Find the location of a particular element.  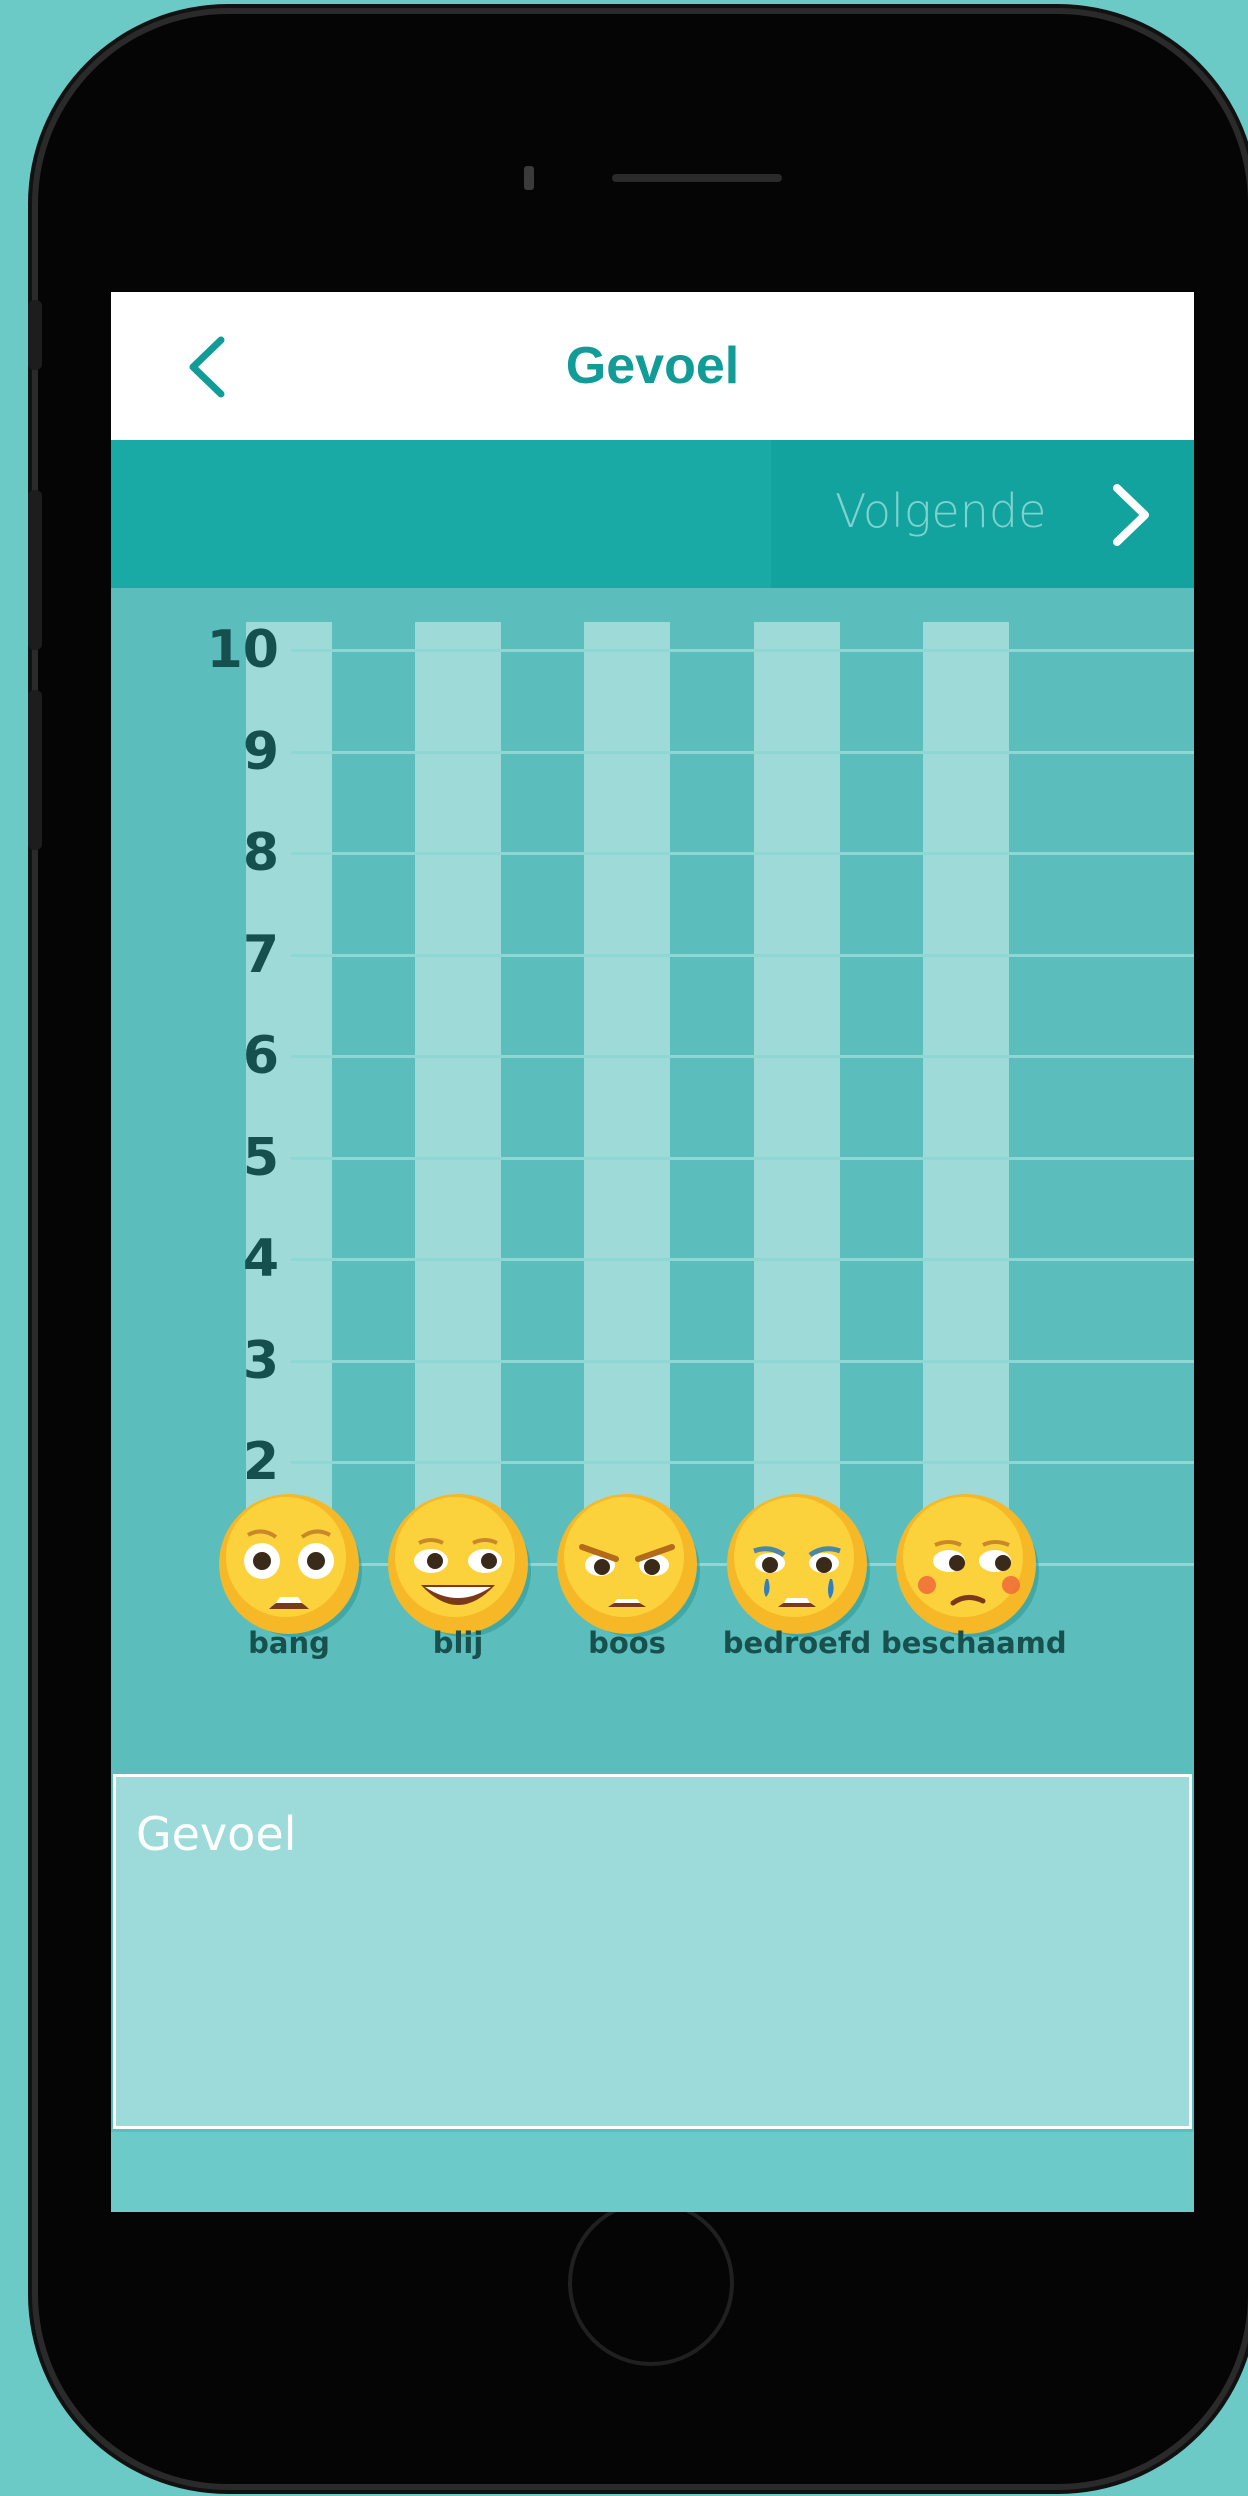

crying-face-icon is located at coordinates (797, 1564).